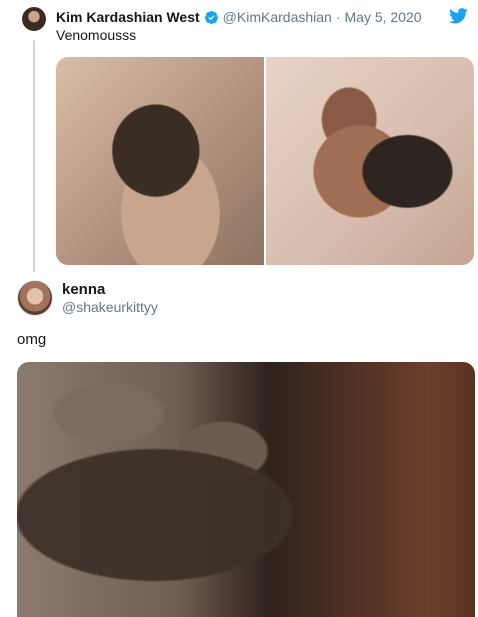  Describe the element at coordinates (96, 35) in the screenshot. I see `quoted-tweet-text: Venomousss` at that location.